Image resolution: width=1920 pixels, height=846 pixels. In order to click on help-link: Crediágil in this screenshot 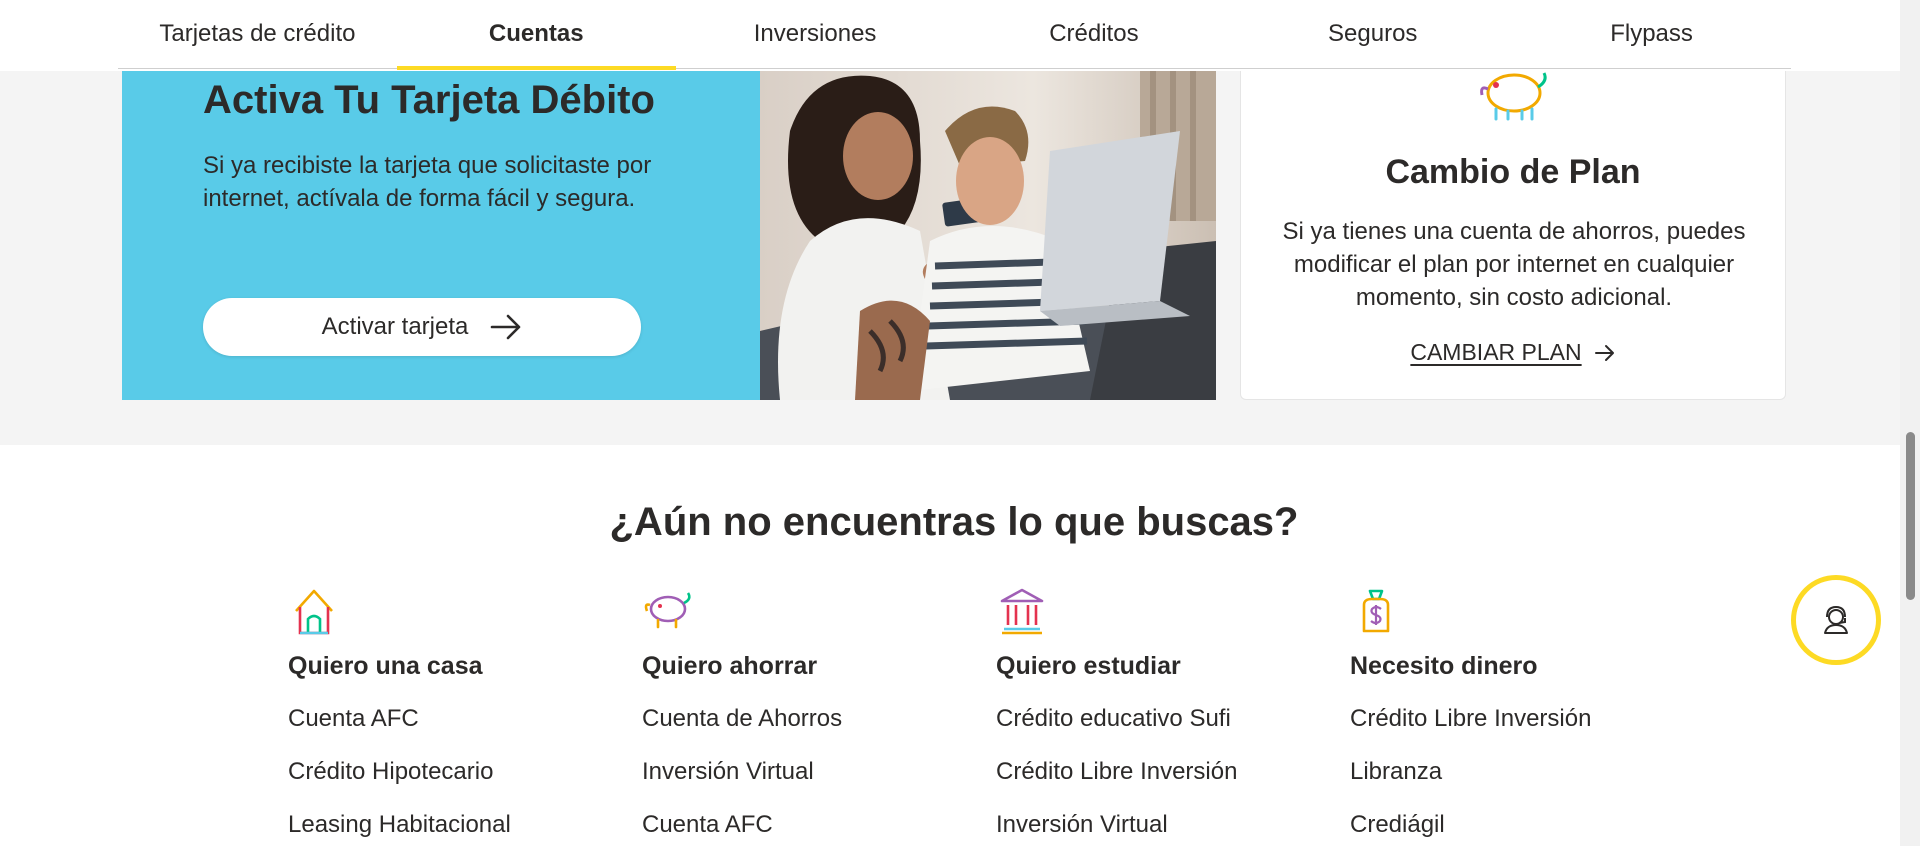, I will do `click(1520, 826)`.